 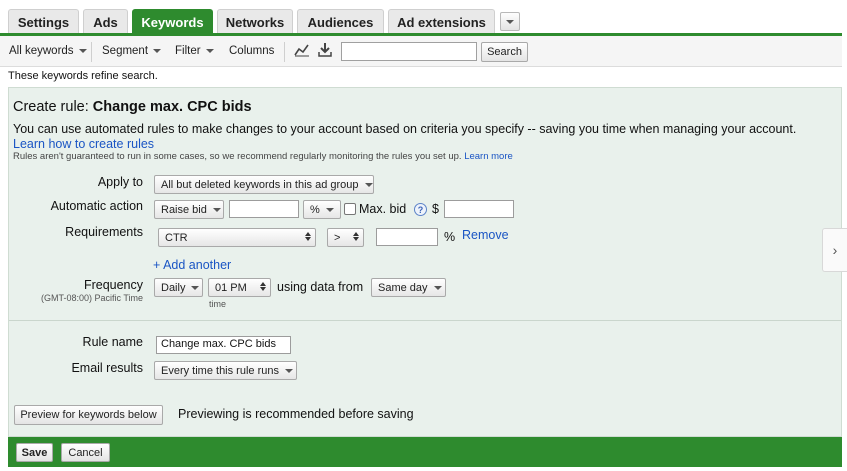 I want to click on requirements-label: Requirements, so click(x=104, y=232).